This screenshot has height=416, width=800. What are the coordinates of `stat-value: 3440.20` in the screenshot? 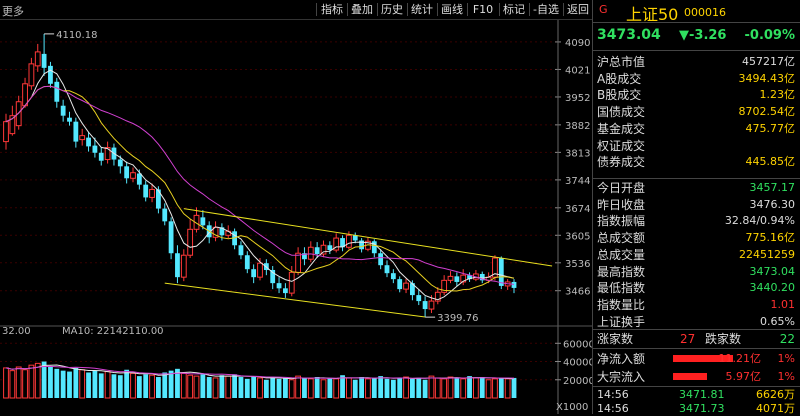 It's located at (772, 288).